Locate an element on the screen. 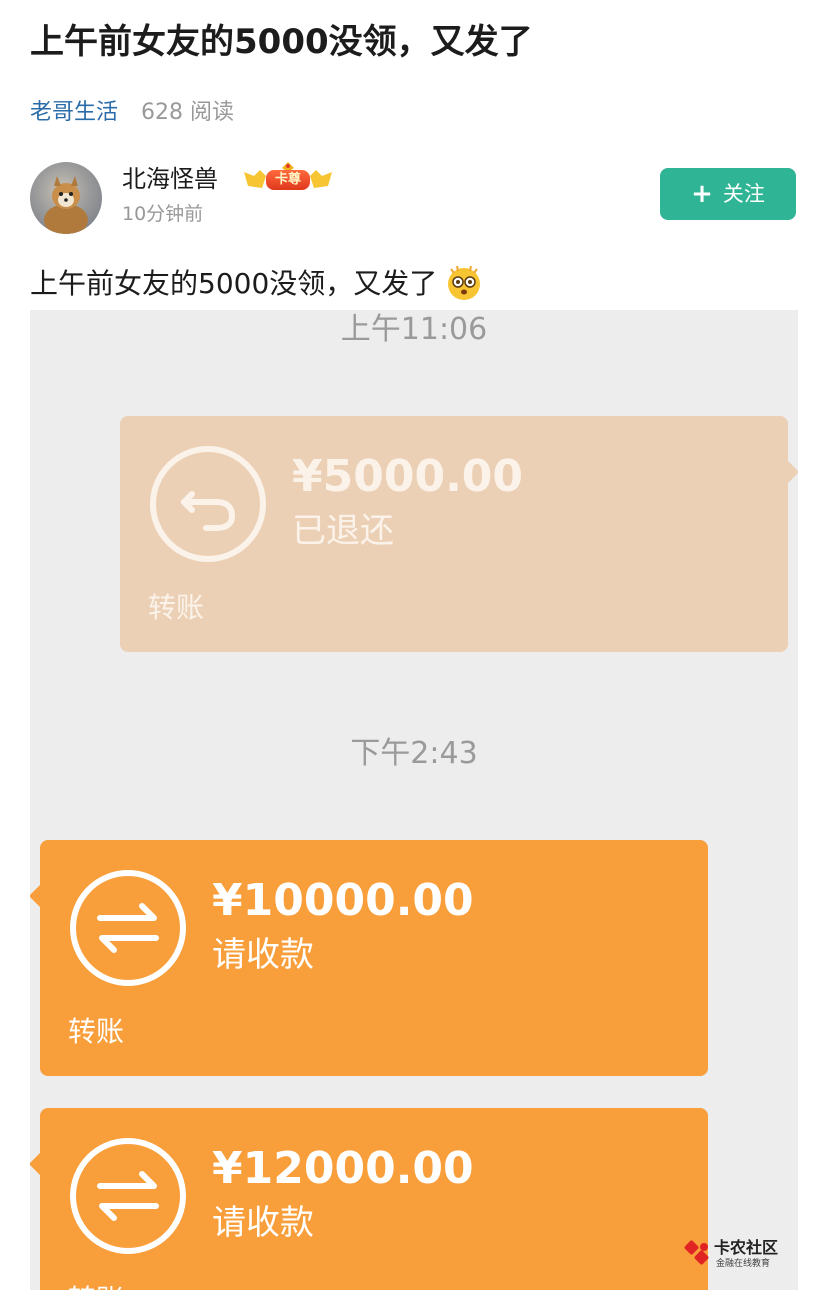 The height and width of the screenshot is (1305, 828). crown-badge-icon: 卡尊 is located at coordinates (288, 178).